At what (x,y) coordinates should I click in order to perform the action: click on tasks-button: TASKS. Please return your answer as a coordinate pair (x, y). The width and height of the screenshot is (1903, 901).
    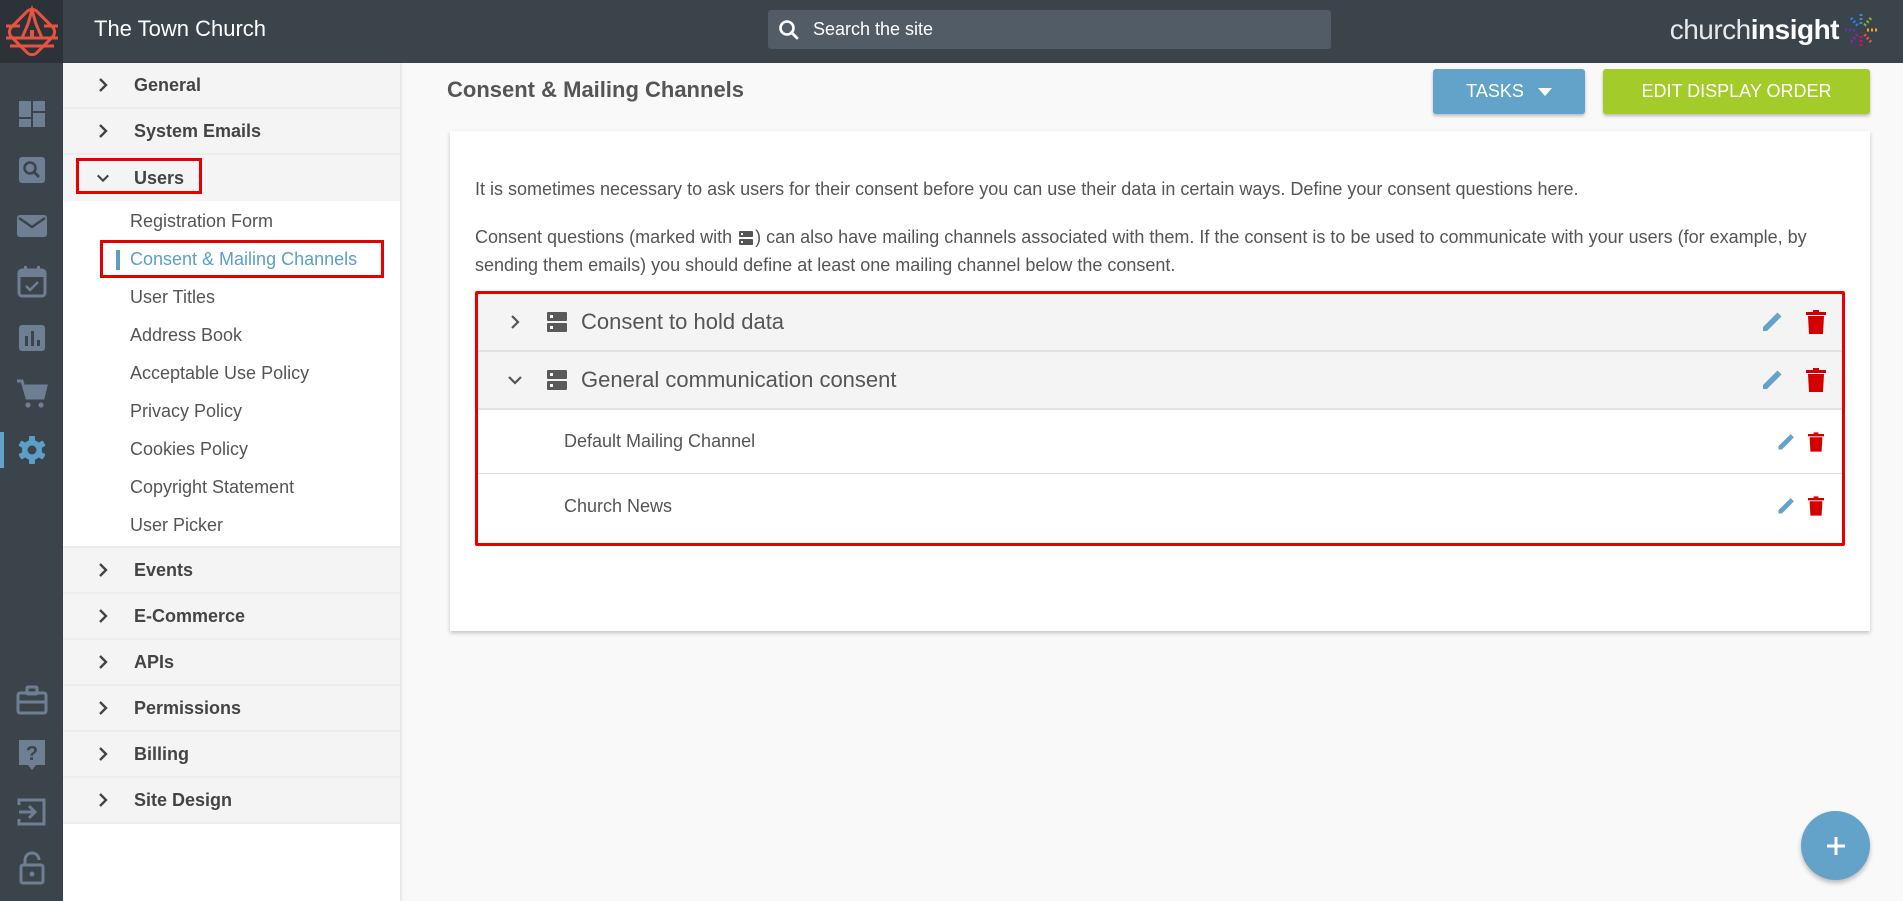
    Looking at the image, I should click on (1509, 91).